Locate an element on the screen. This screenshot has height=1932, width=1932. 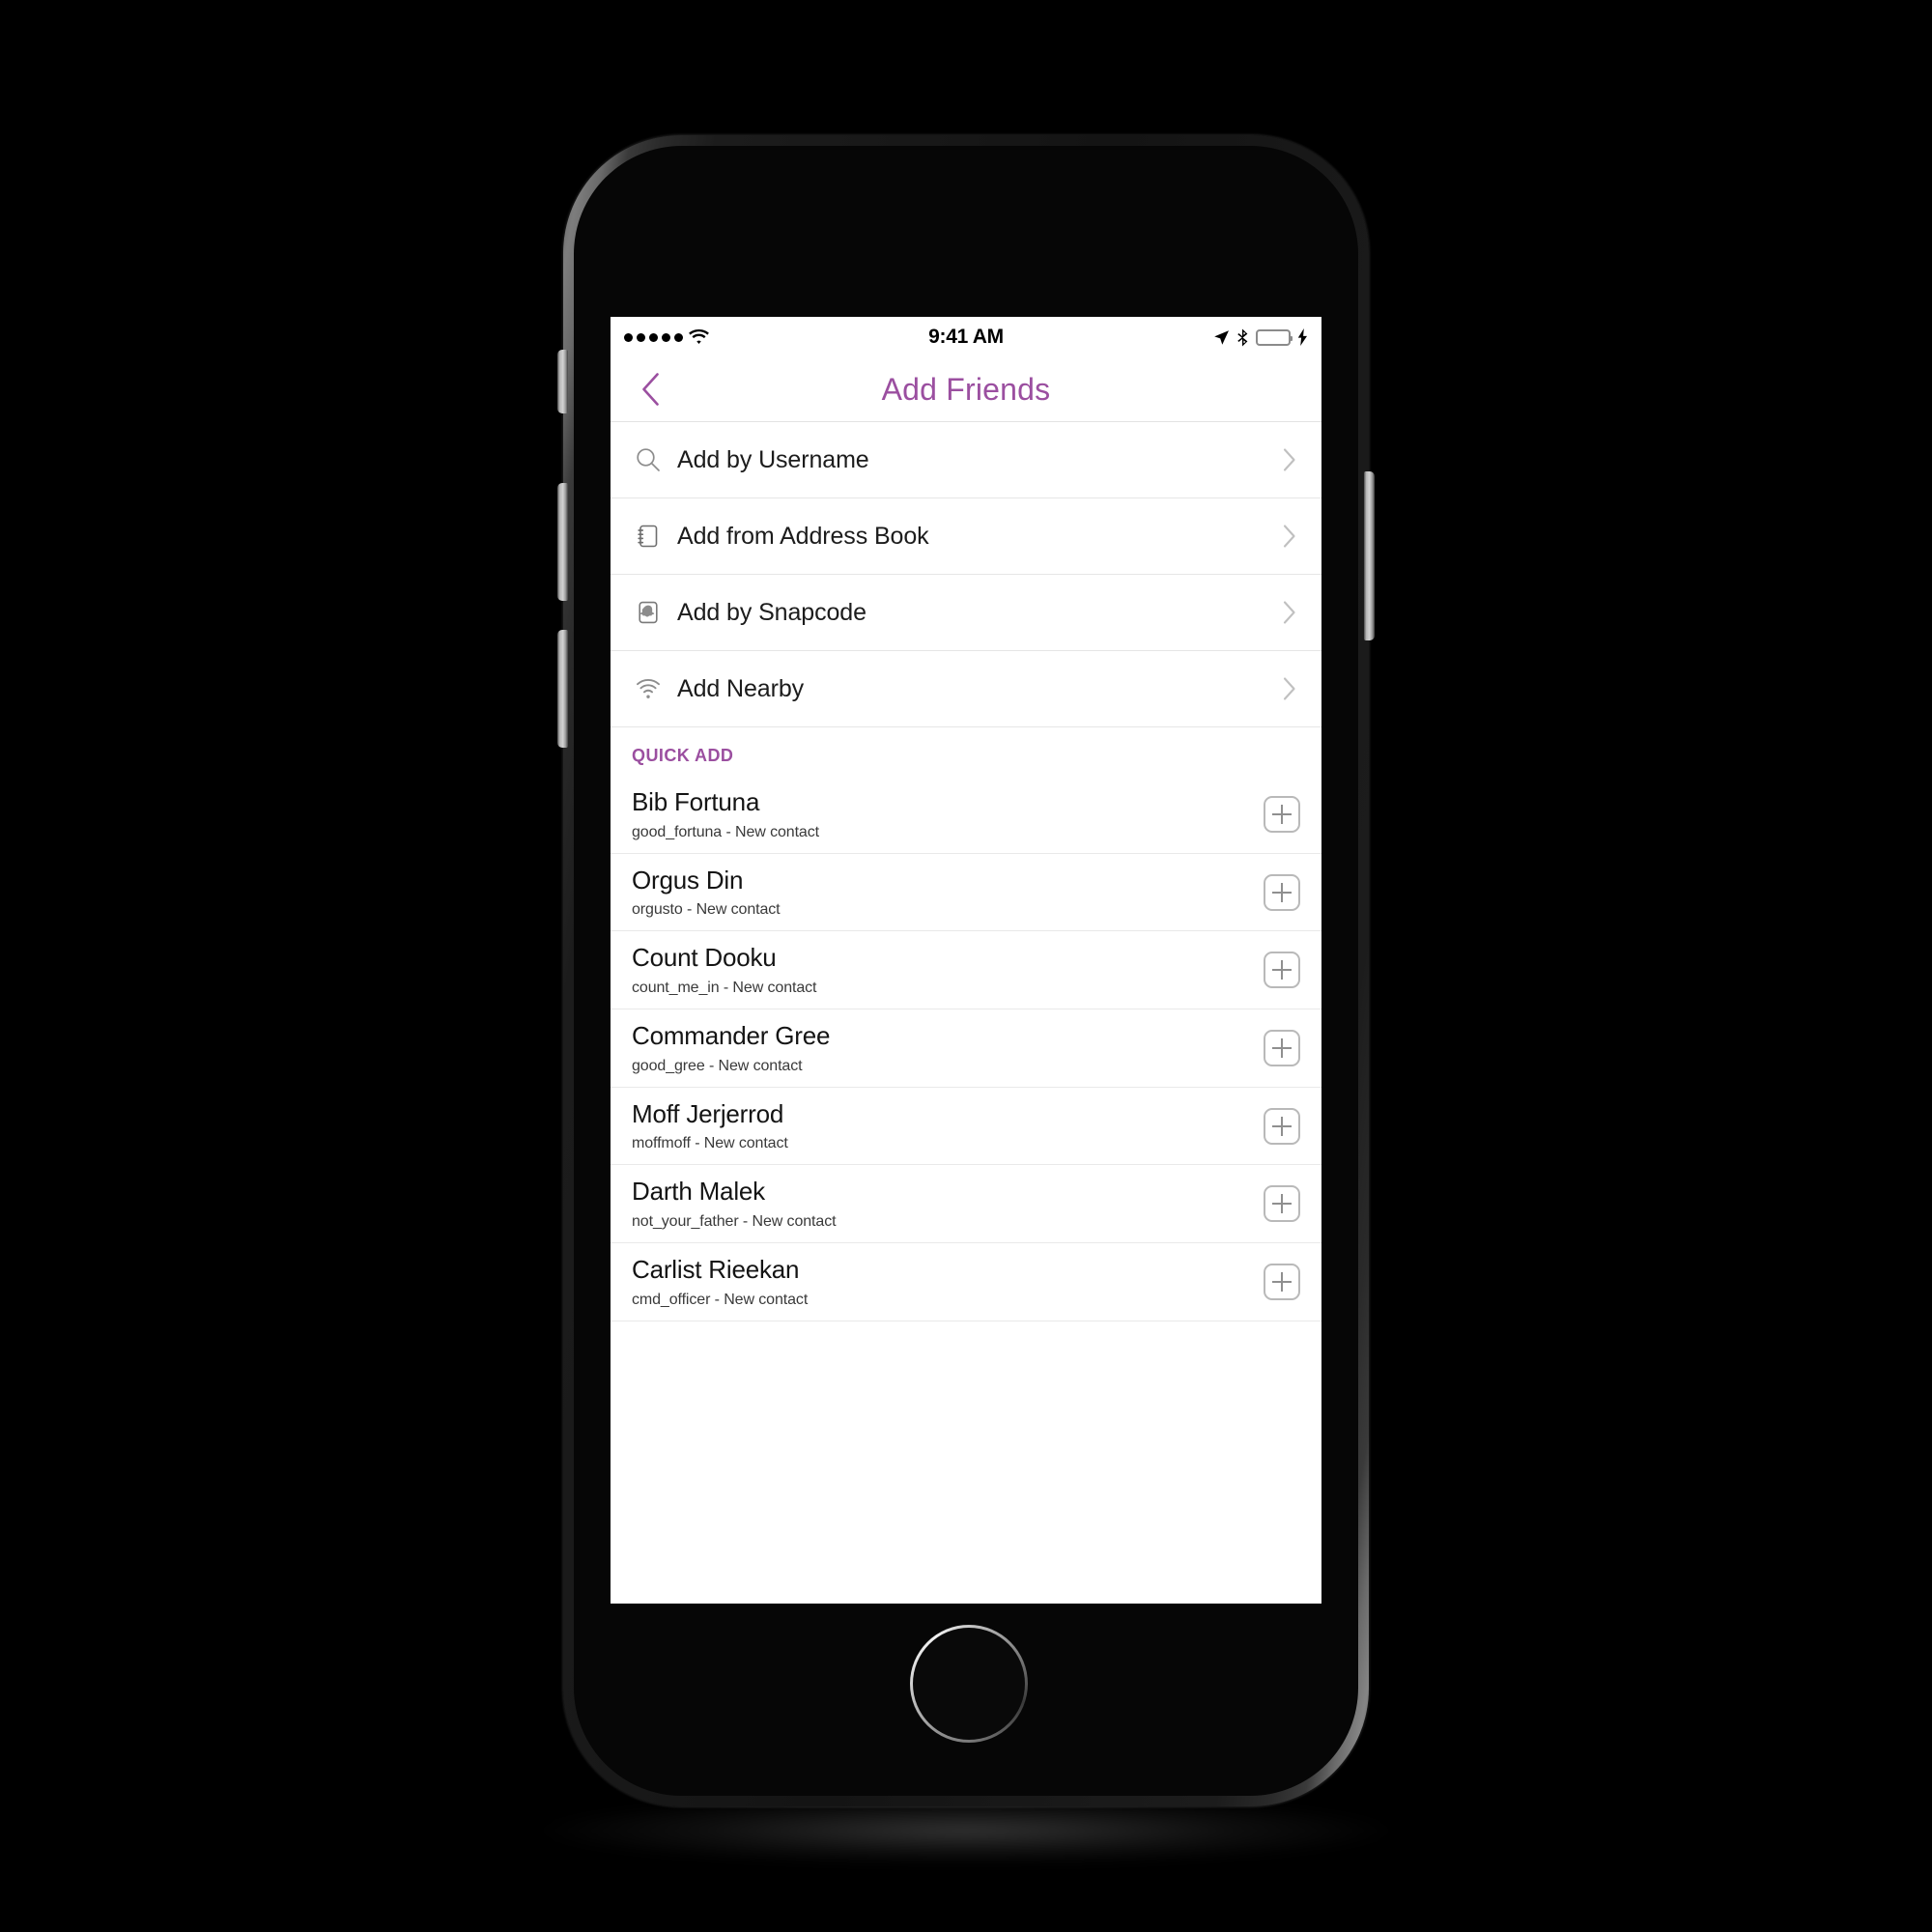
snapcode-icon is located at coordinates (648, 612).